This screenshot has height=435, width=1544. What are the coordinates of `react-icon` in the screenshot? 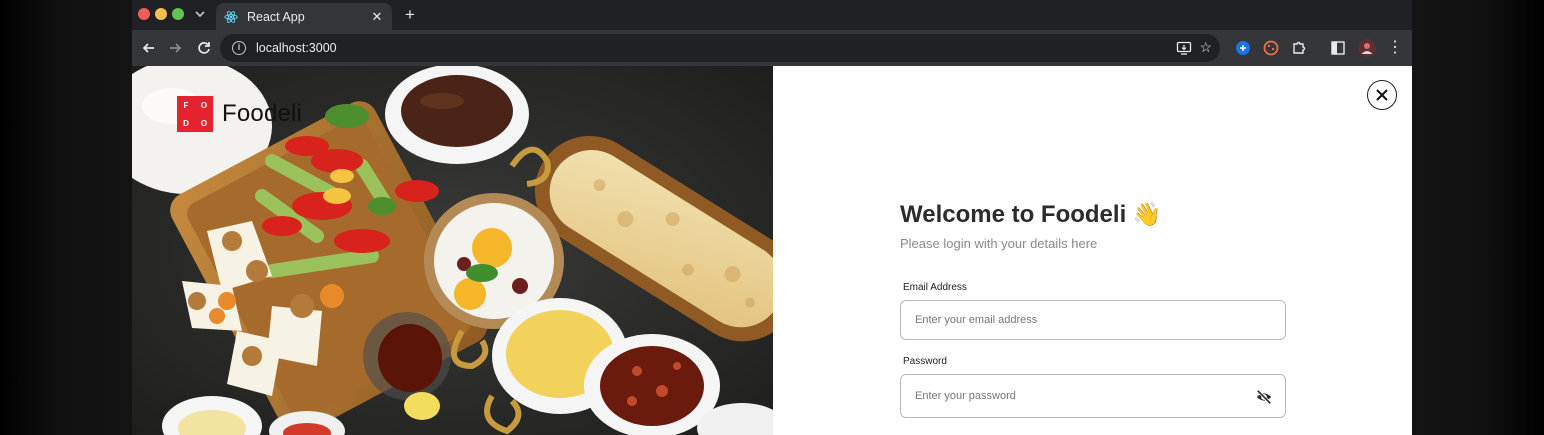 It's located at (231, 16).